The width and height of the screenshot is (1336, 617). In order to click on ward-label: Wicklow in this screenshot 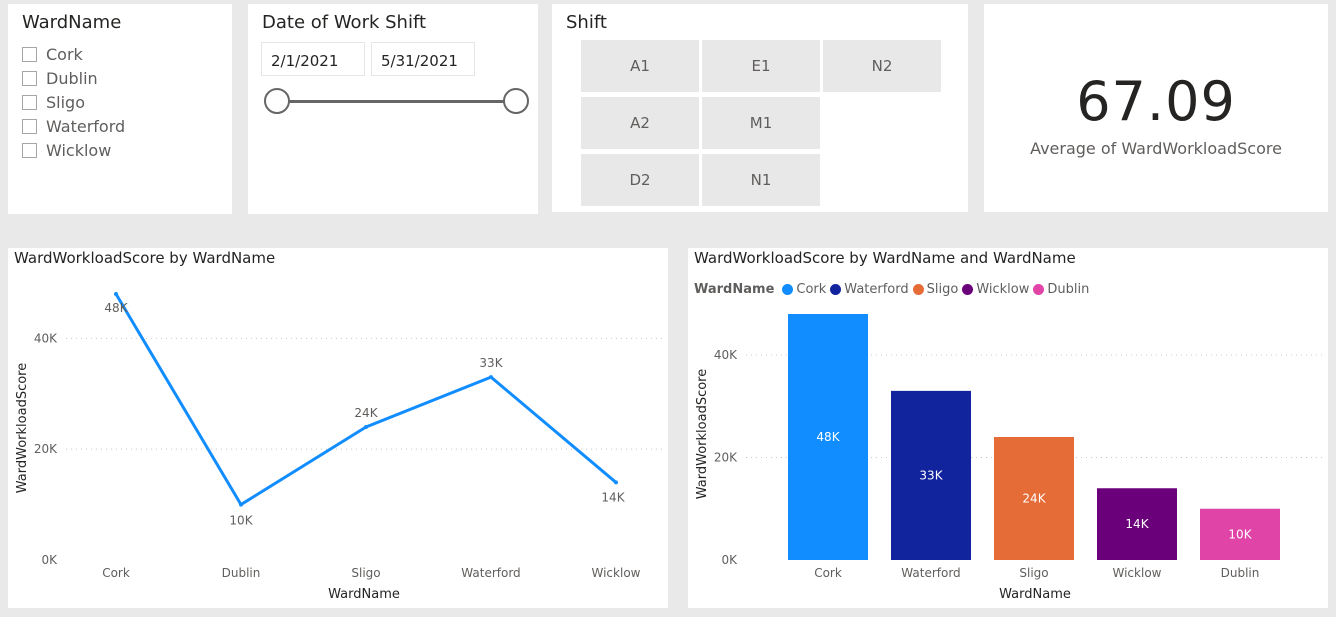, I will do `click(79, 150)`.